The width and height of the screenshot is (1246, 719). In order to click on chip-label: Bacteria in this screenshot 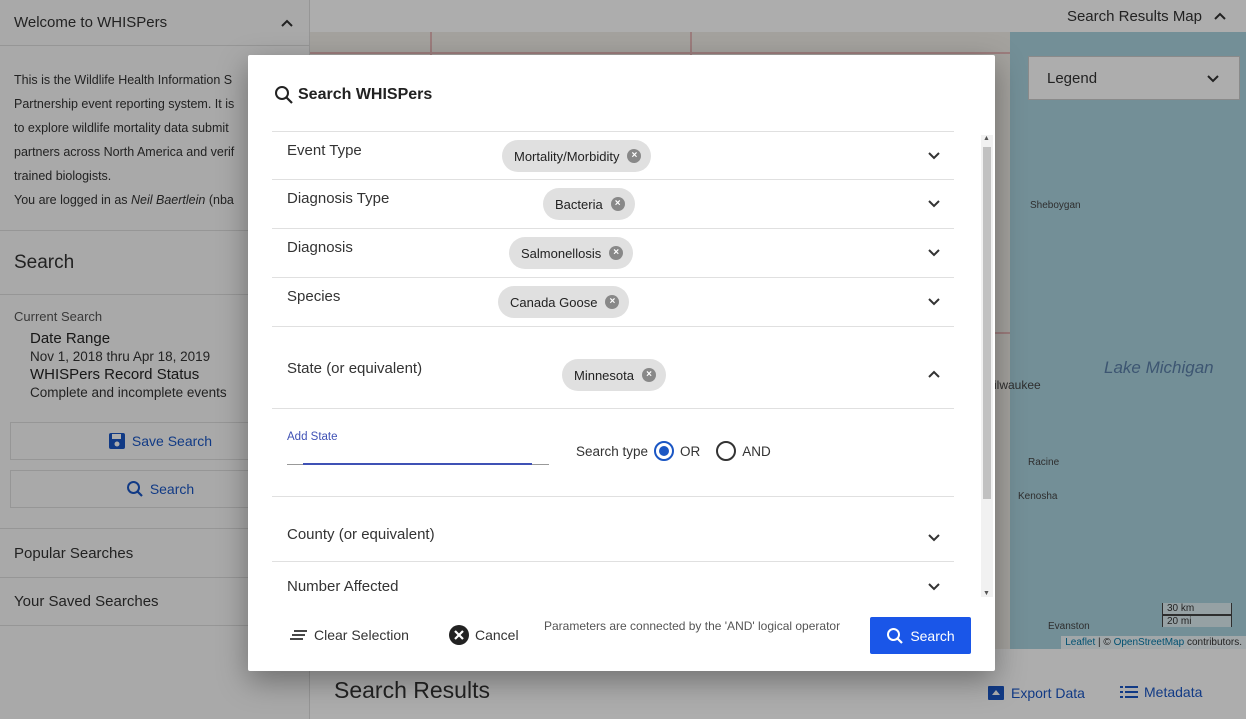, I will do `click(579, 204)`.